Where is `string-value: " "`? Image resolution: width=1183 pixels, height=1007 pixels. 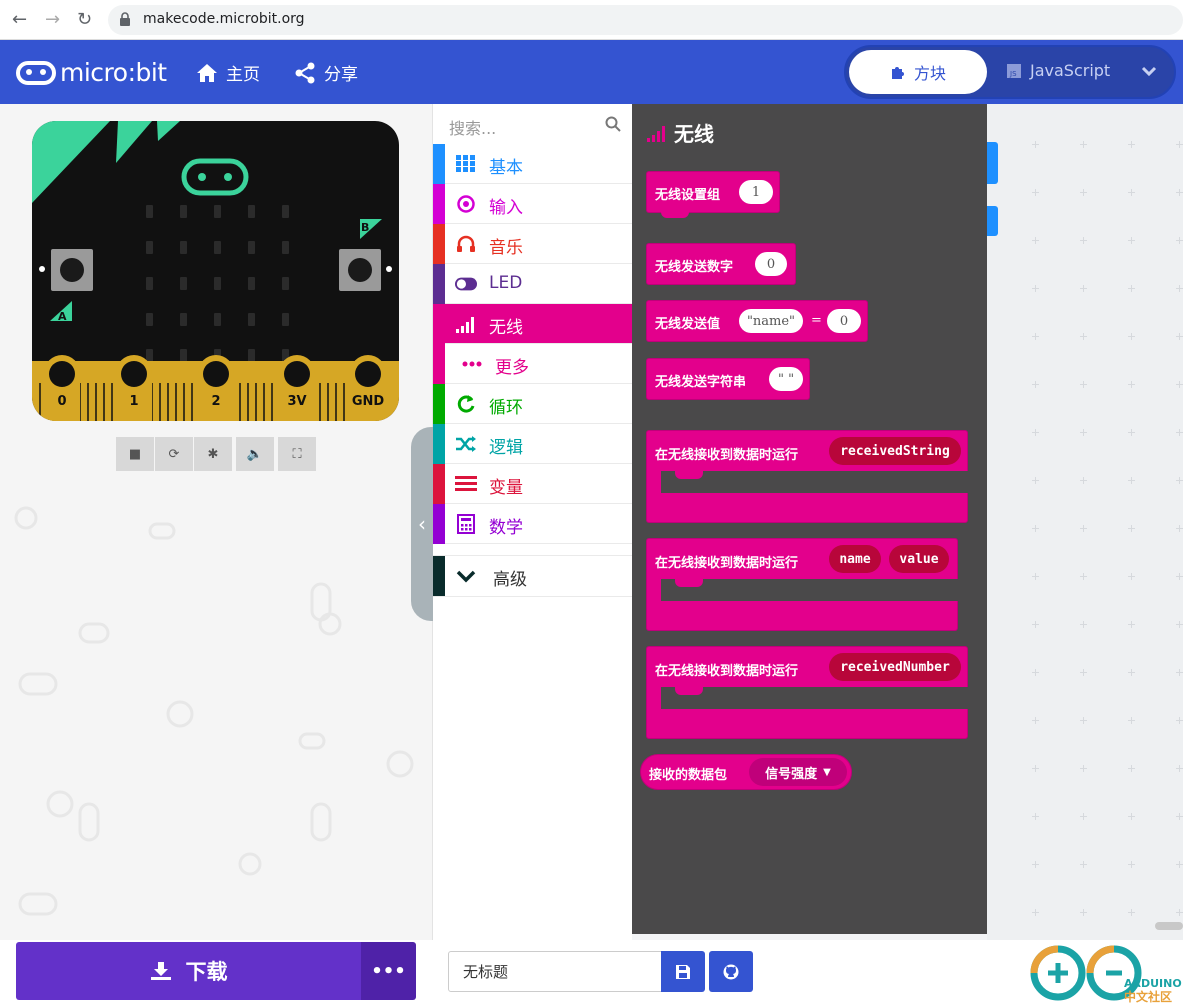
string-value: " " is located at coordinates (786, 379).